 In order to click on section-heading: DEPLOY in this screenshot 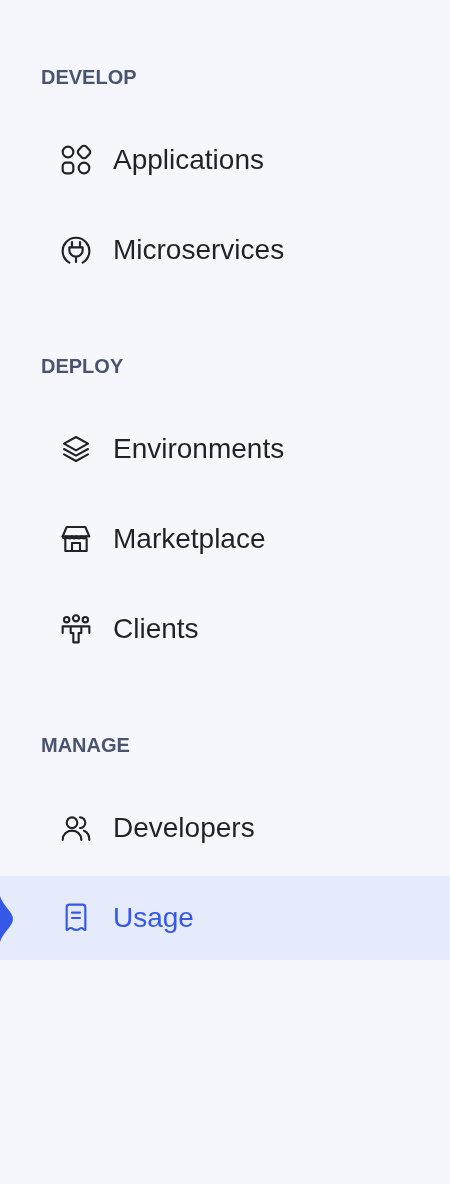, I will do `click(82, 366)`.